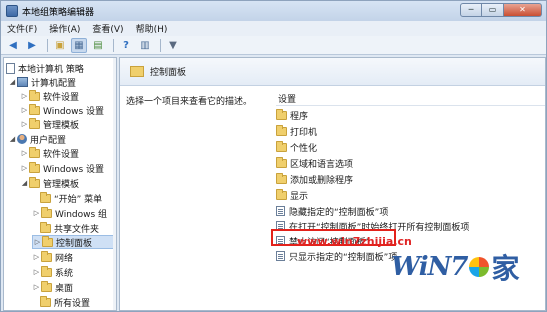  I want to click on computer-icon, so click(22, 82).